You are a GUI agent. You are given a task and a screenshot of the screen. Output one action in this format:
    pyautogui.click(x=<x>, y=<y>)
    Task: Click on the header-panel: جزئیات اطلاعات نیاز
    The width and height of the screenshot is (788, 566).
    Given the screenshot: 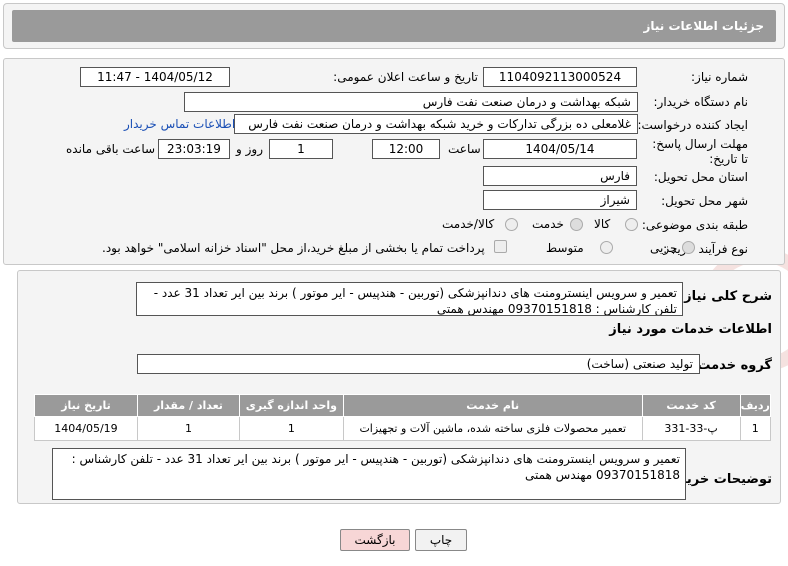 What is the action you would take?
    pyautogui.click(x=394, y=26)
    